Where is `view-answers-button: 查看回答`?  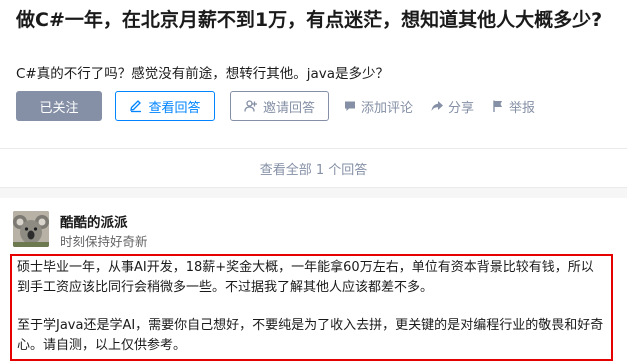 view-answers-button: 查看回答 is located at coordinates (165, 106).